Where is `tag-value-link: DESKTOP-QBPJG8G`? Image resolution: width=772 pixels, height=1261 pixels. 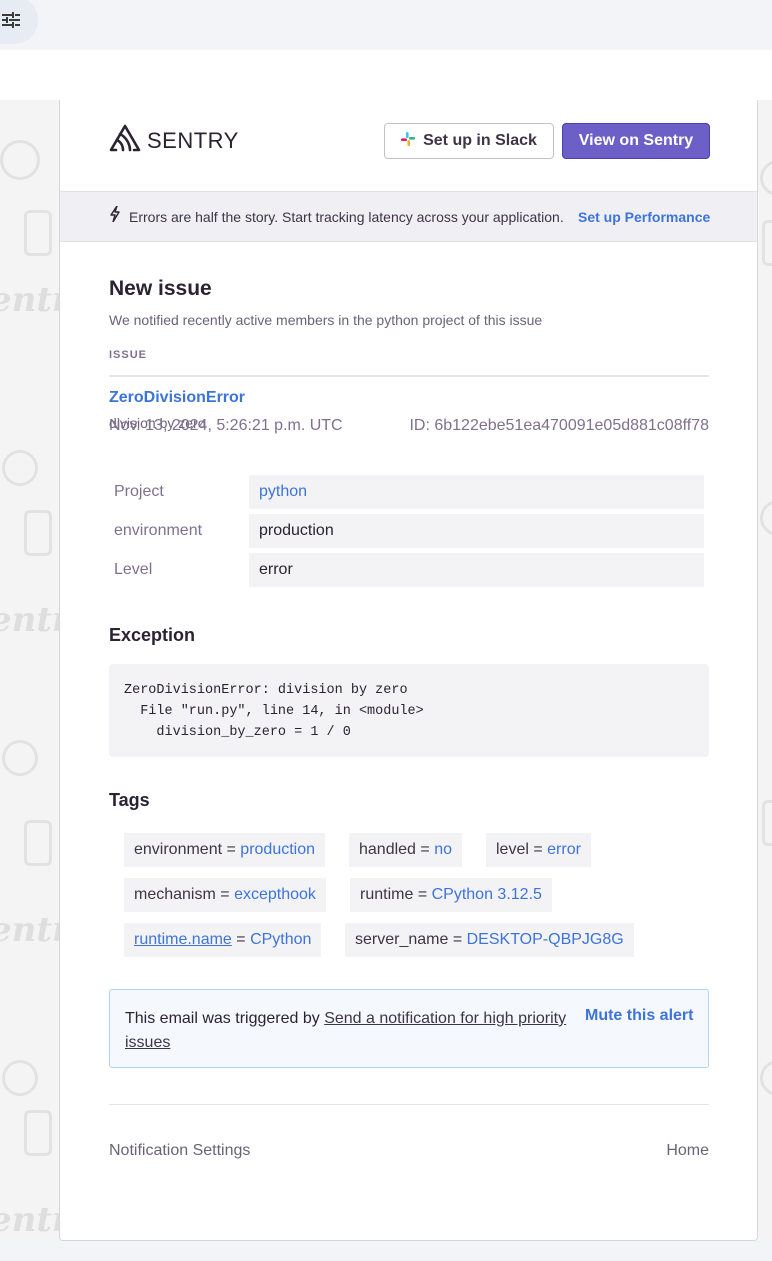 tag-value-link: DESKTOP-QBPJG8G is located at coordinates (545, 939).